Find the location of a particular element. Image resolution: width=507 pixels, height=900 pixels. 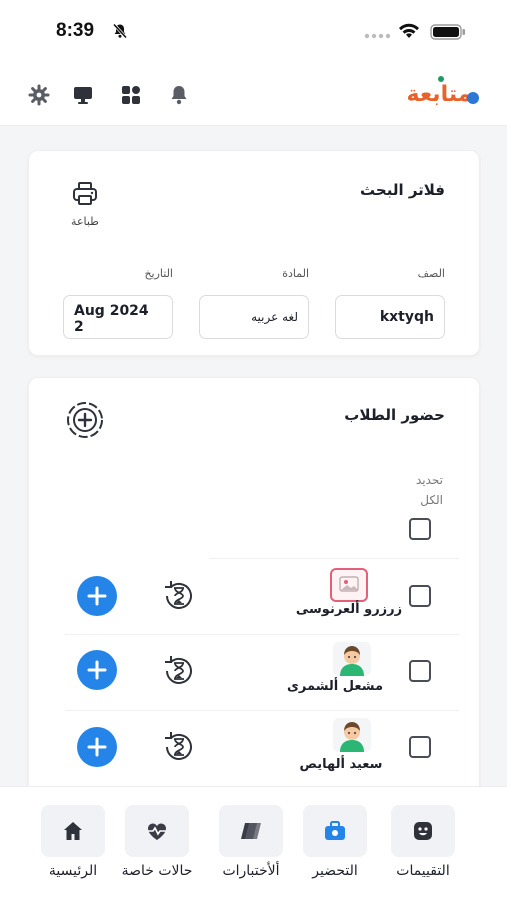

nav-label: ألأختبارات is located at coordinates (251, 871).